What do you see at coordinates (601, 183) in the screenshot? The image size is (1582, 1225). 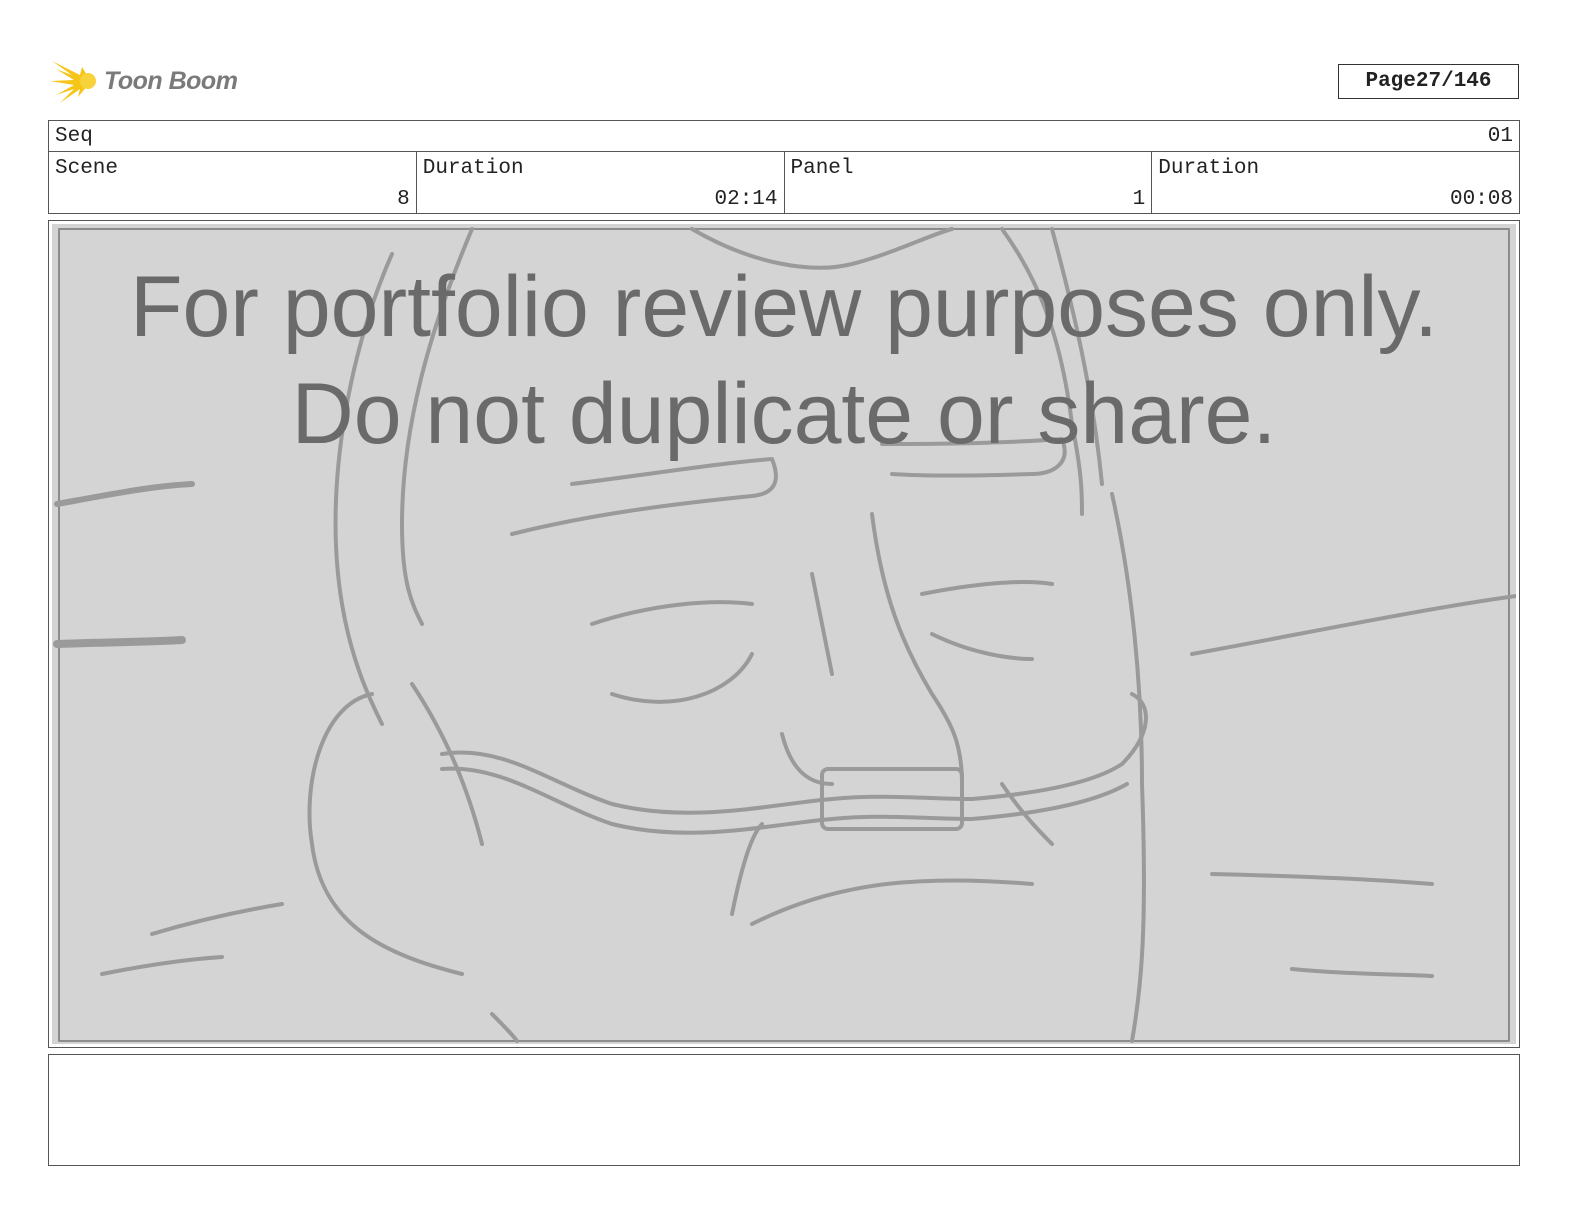 I see `scene-duration-cell: Duration 02:14` at bounding box center [601, 183].